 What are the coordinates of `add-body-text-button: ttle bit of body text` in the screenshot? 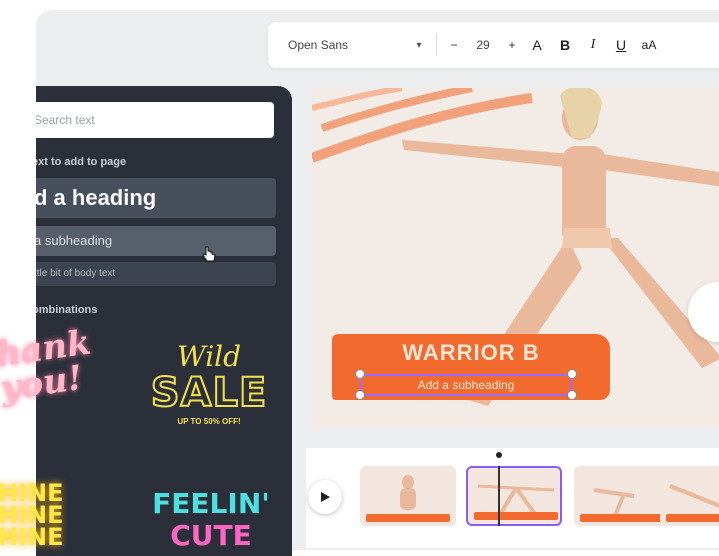 It's located at (156, 274).